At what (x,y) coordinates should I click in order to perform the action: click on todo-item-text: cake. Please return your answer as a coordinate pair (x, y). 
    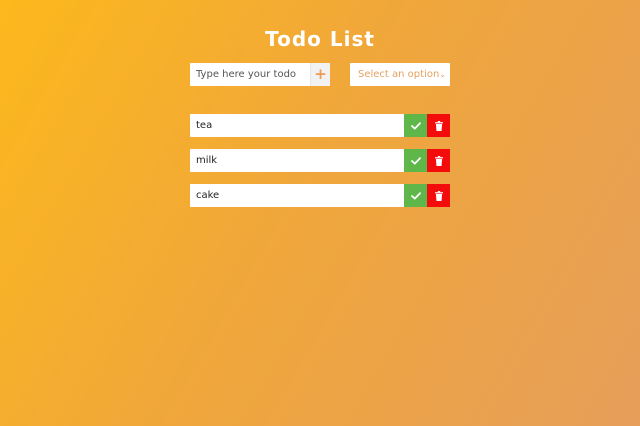
    Looking at the image, I should click on (297, 195).